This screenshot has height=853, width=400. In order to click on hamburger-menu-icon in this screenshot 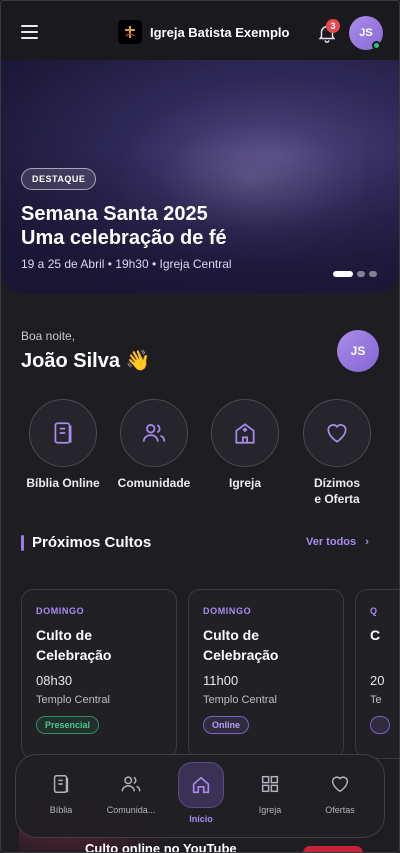, I will do `click(32, 32)`.